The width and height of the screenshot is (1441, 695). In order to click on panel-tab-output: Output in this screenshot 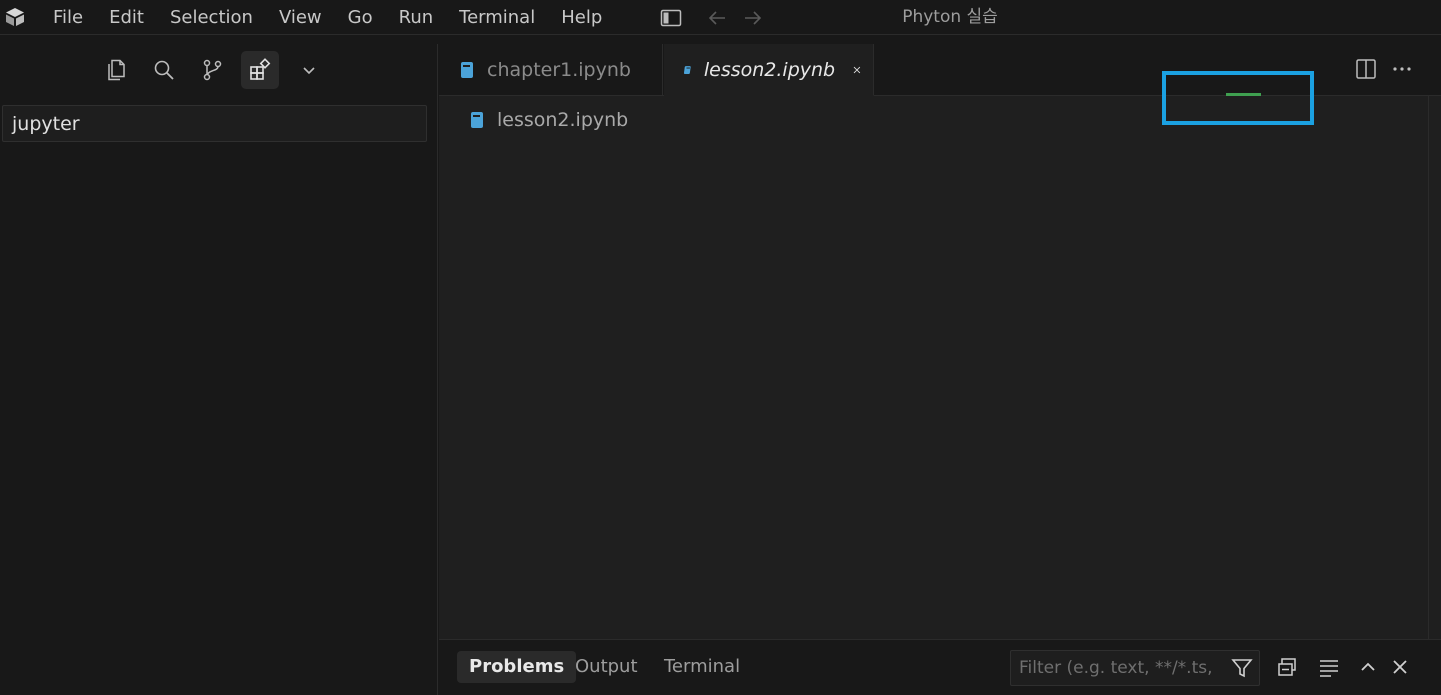, I will do `click(606, 667)`.